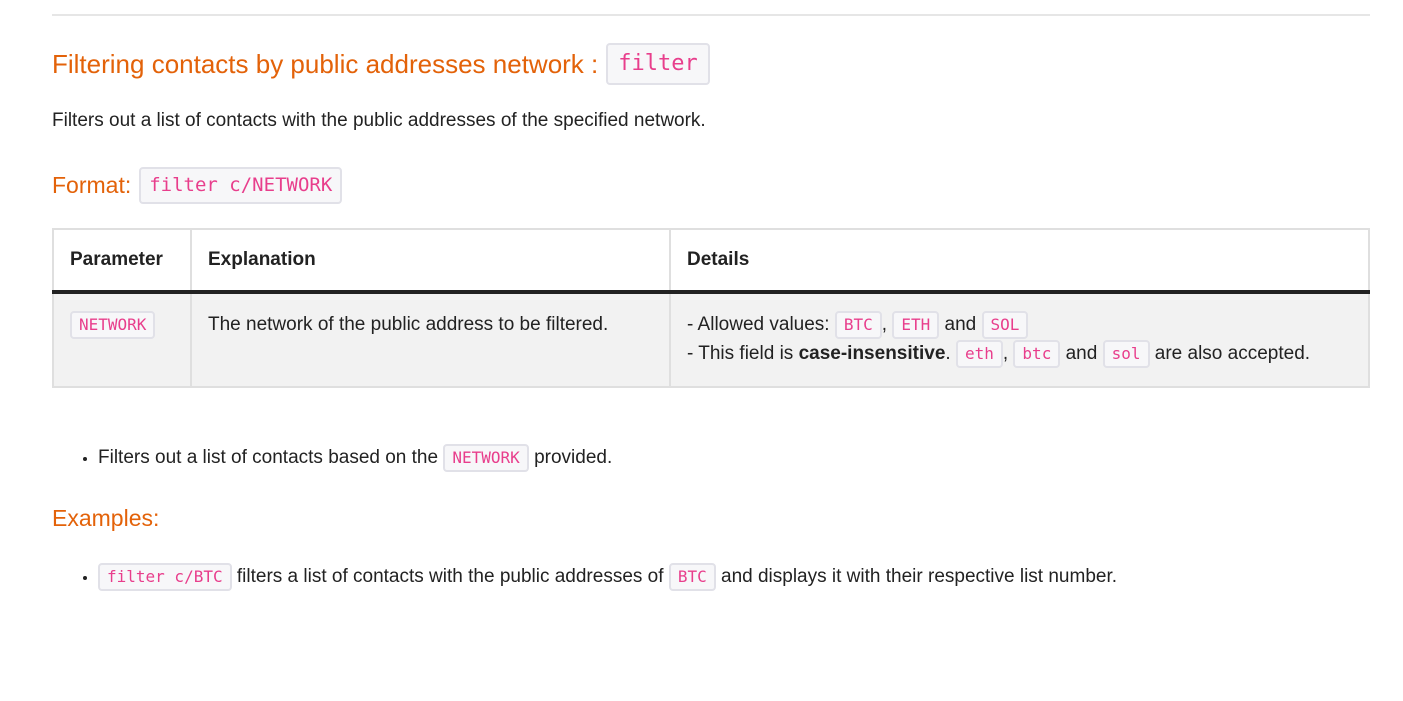 This screenshot has height=701, width=1403. I want to click on example-value-code: BTC, so click(692, 577).